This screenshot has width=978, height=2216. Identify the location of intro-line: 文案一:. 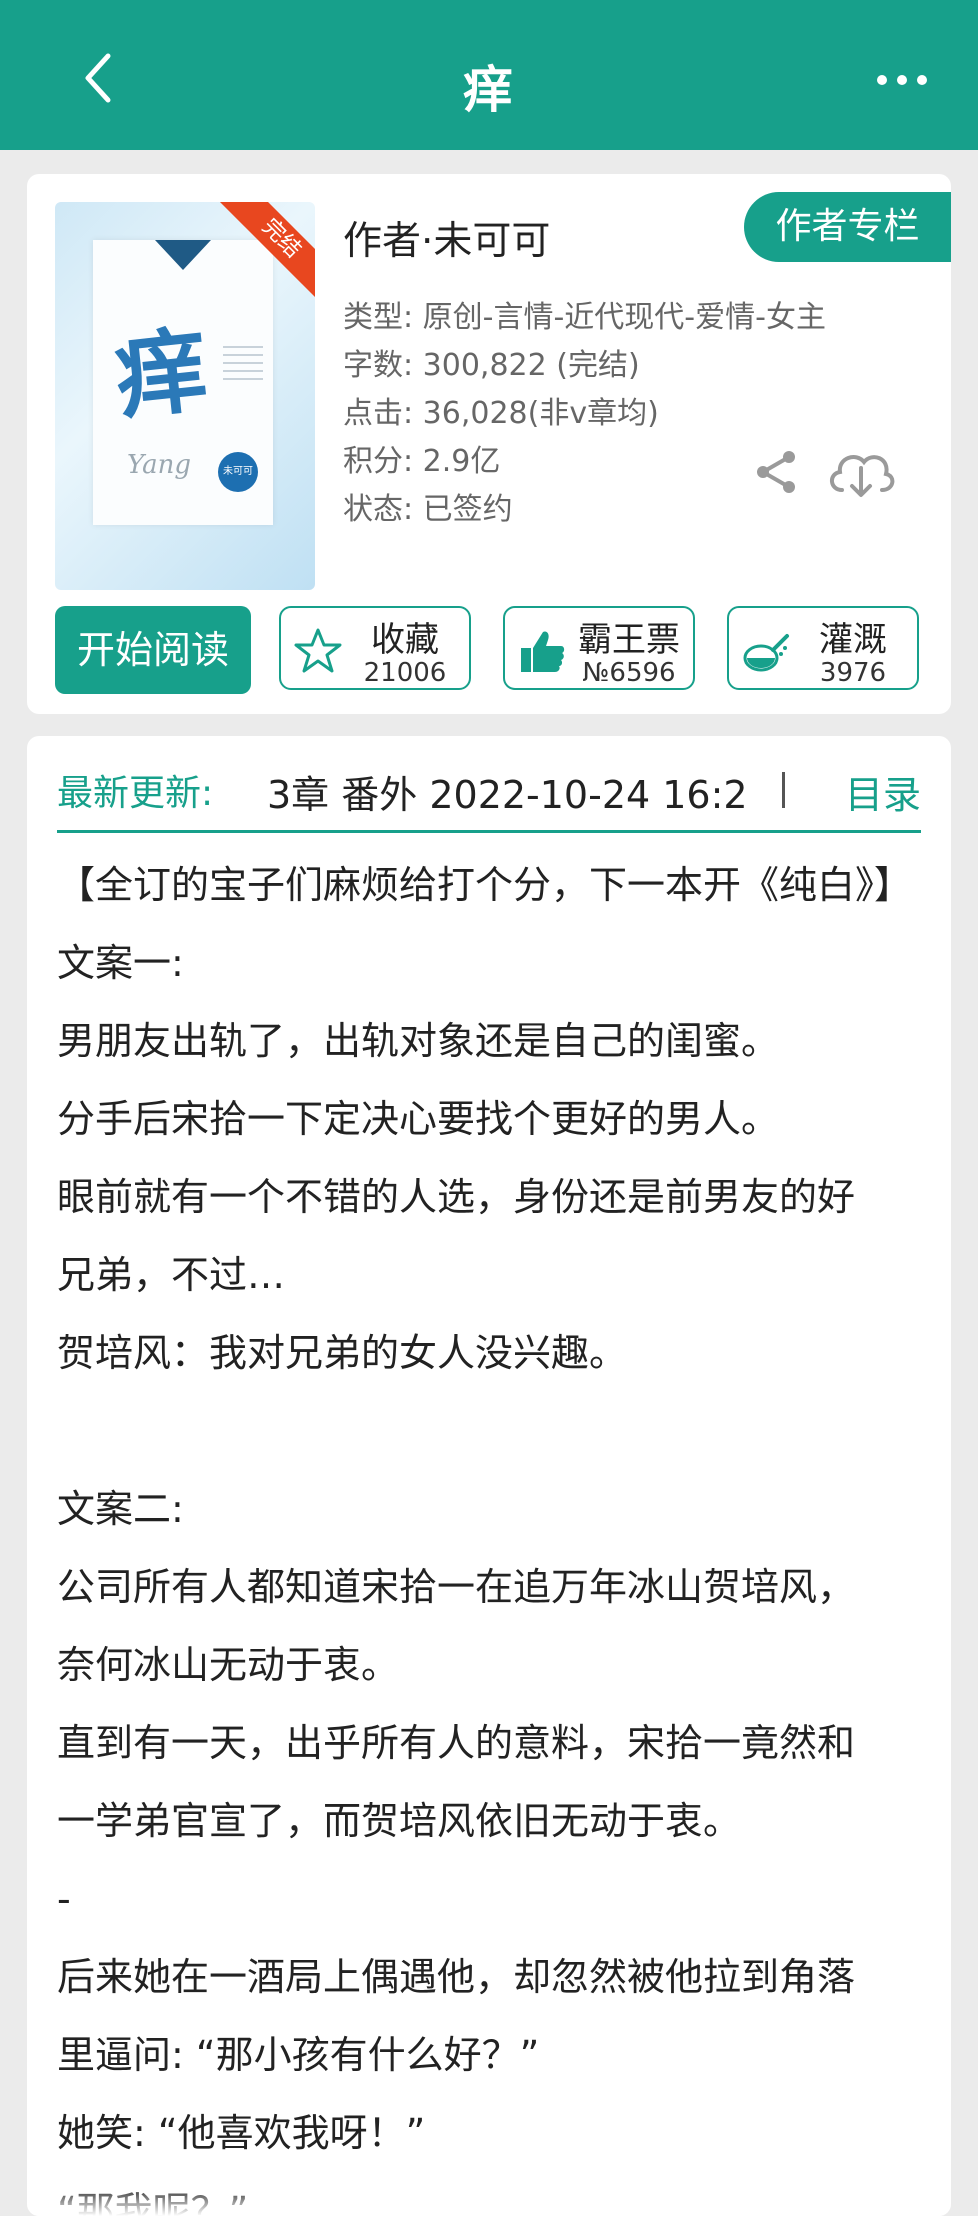
(120, 963).